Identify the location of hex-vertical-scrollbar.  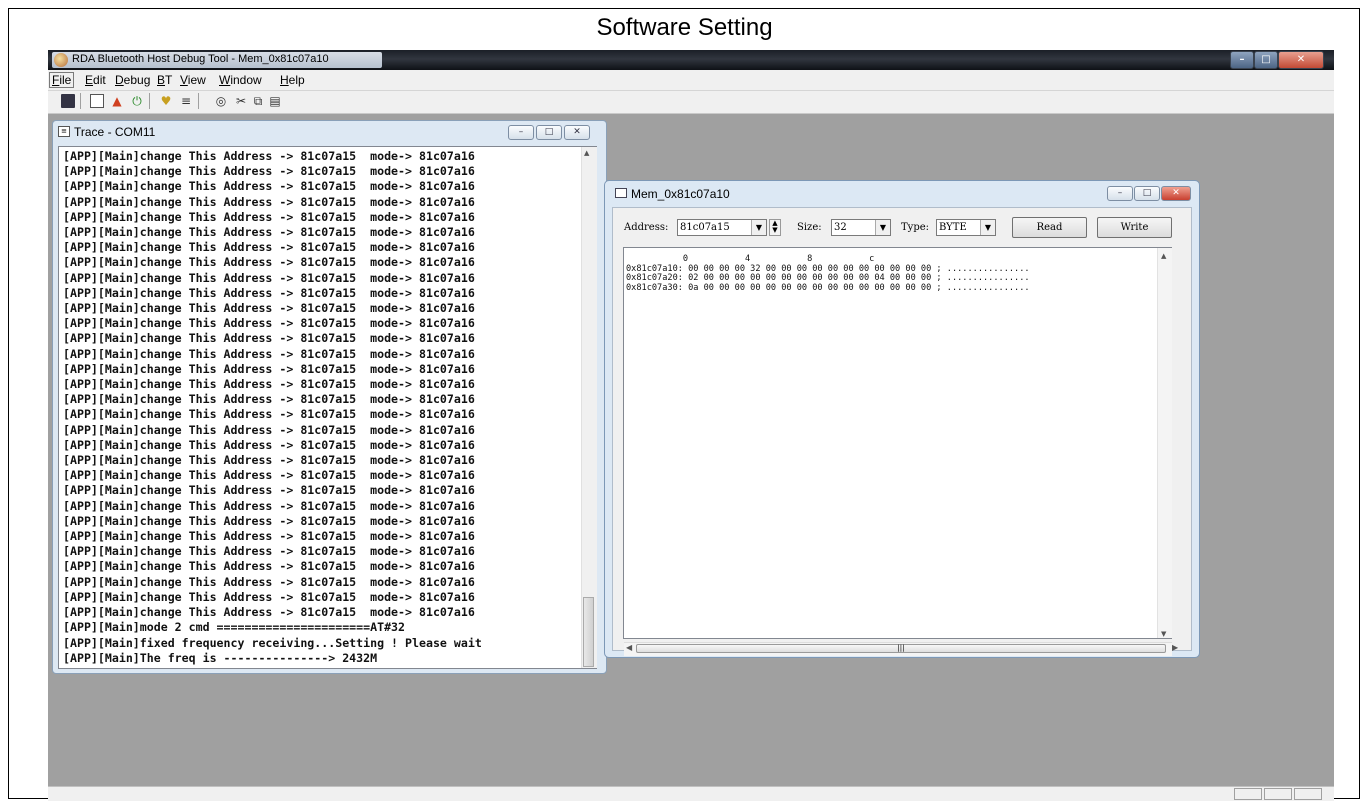
(1164, 443).